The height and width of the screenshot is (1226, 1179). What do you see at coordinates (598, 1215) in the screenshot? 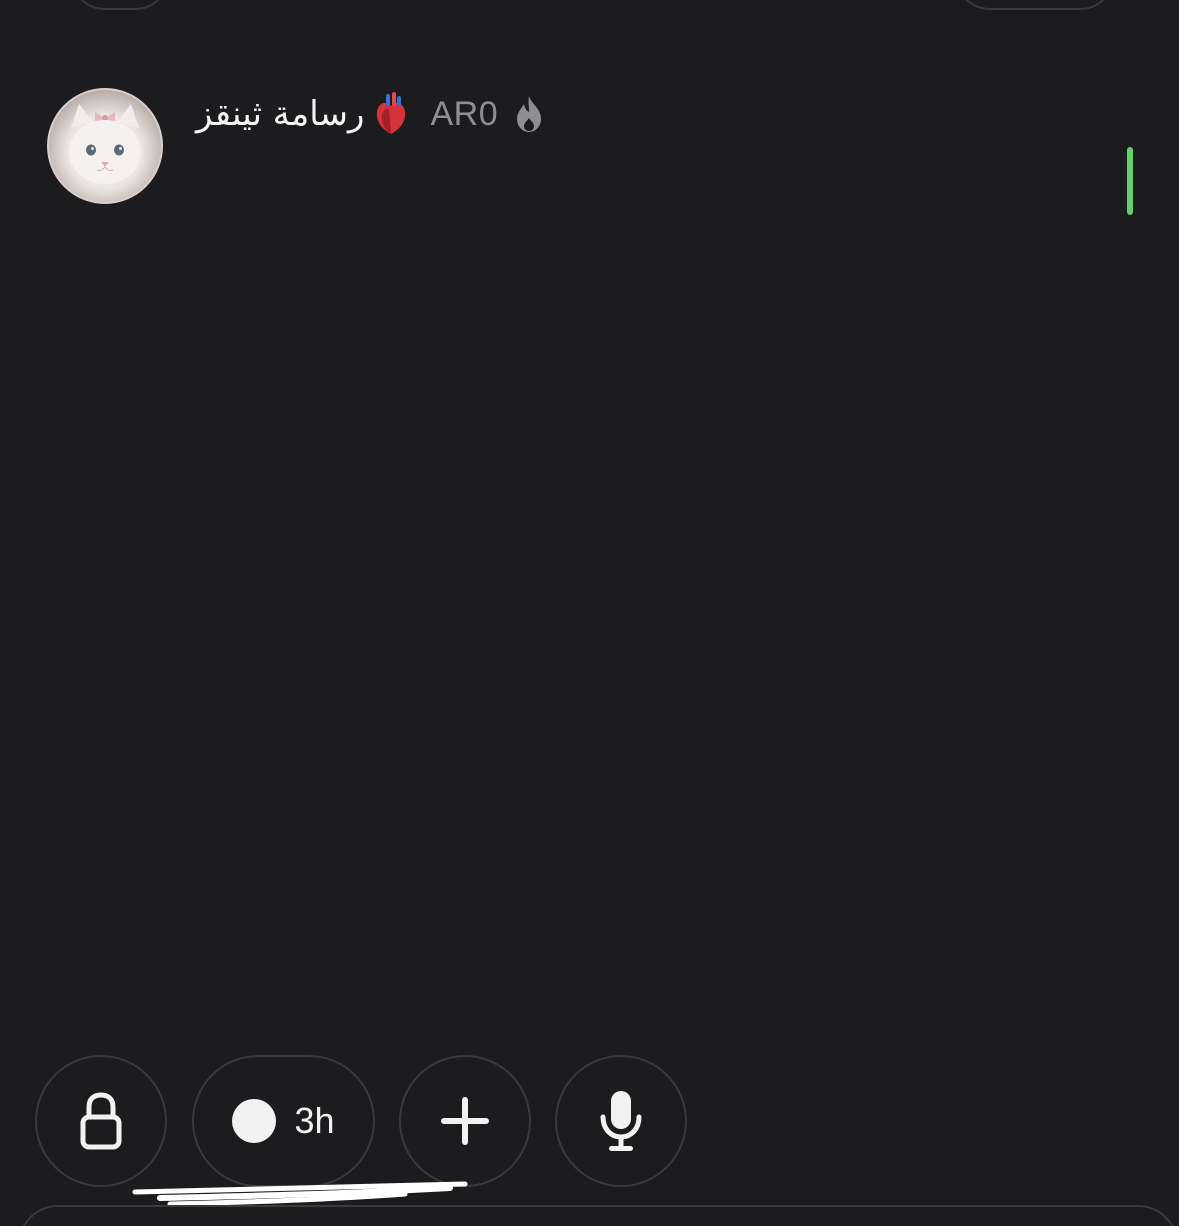
I see `message-input-bar` at bounding box center [598, 1215].